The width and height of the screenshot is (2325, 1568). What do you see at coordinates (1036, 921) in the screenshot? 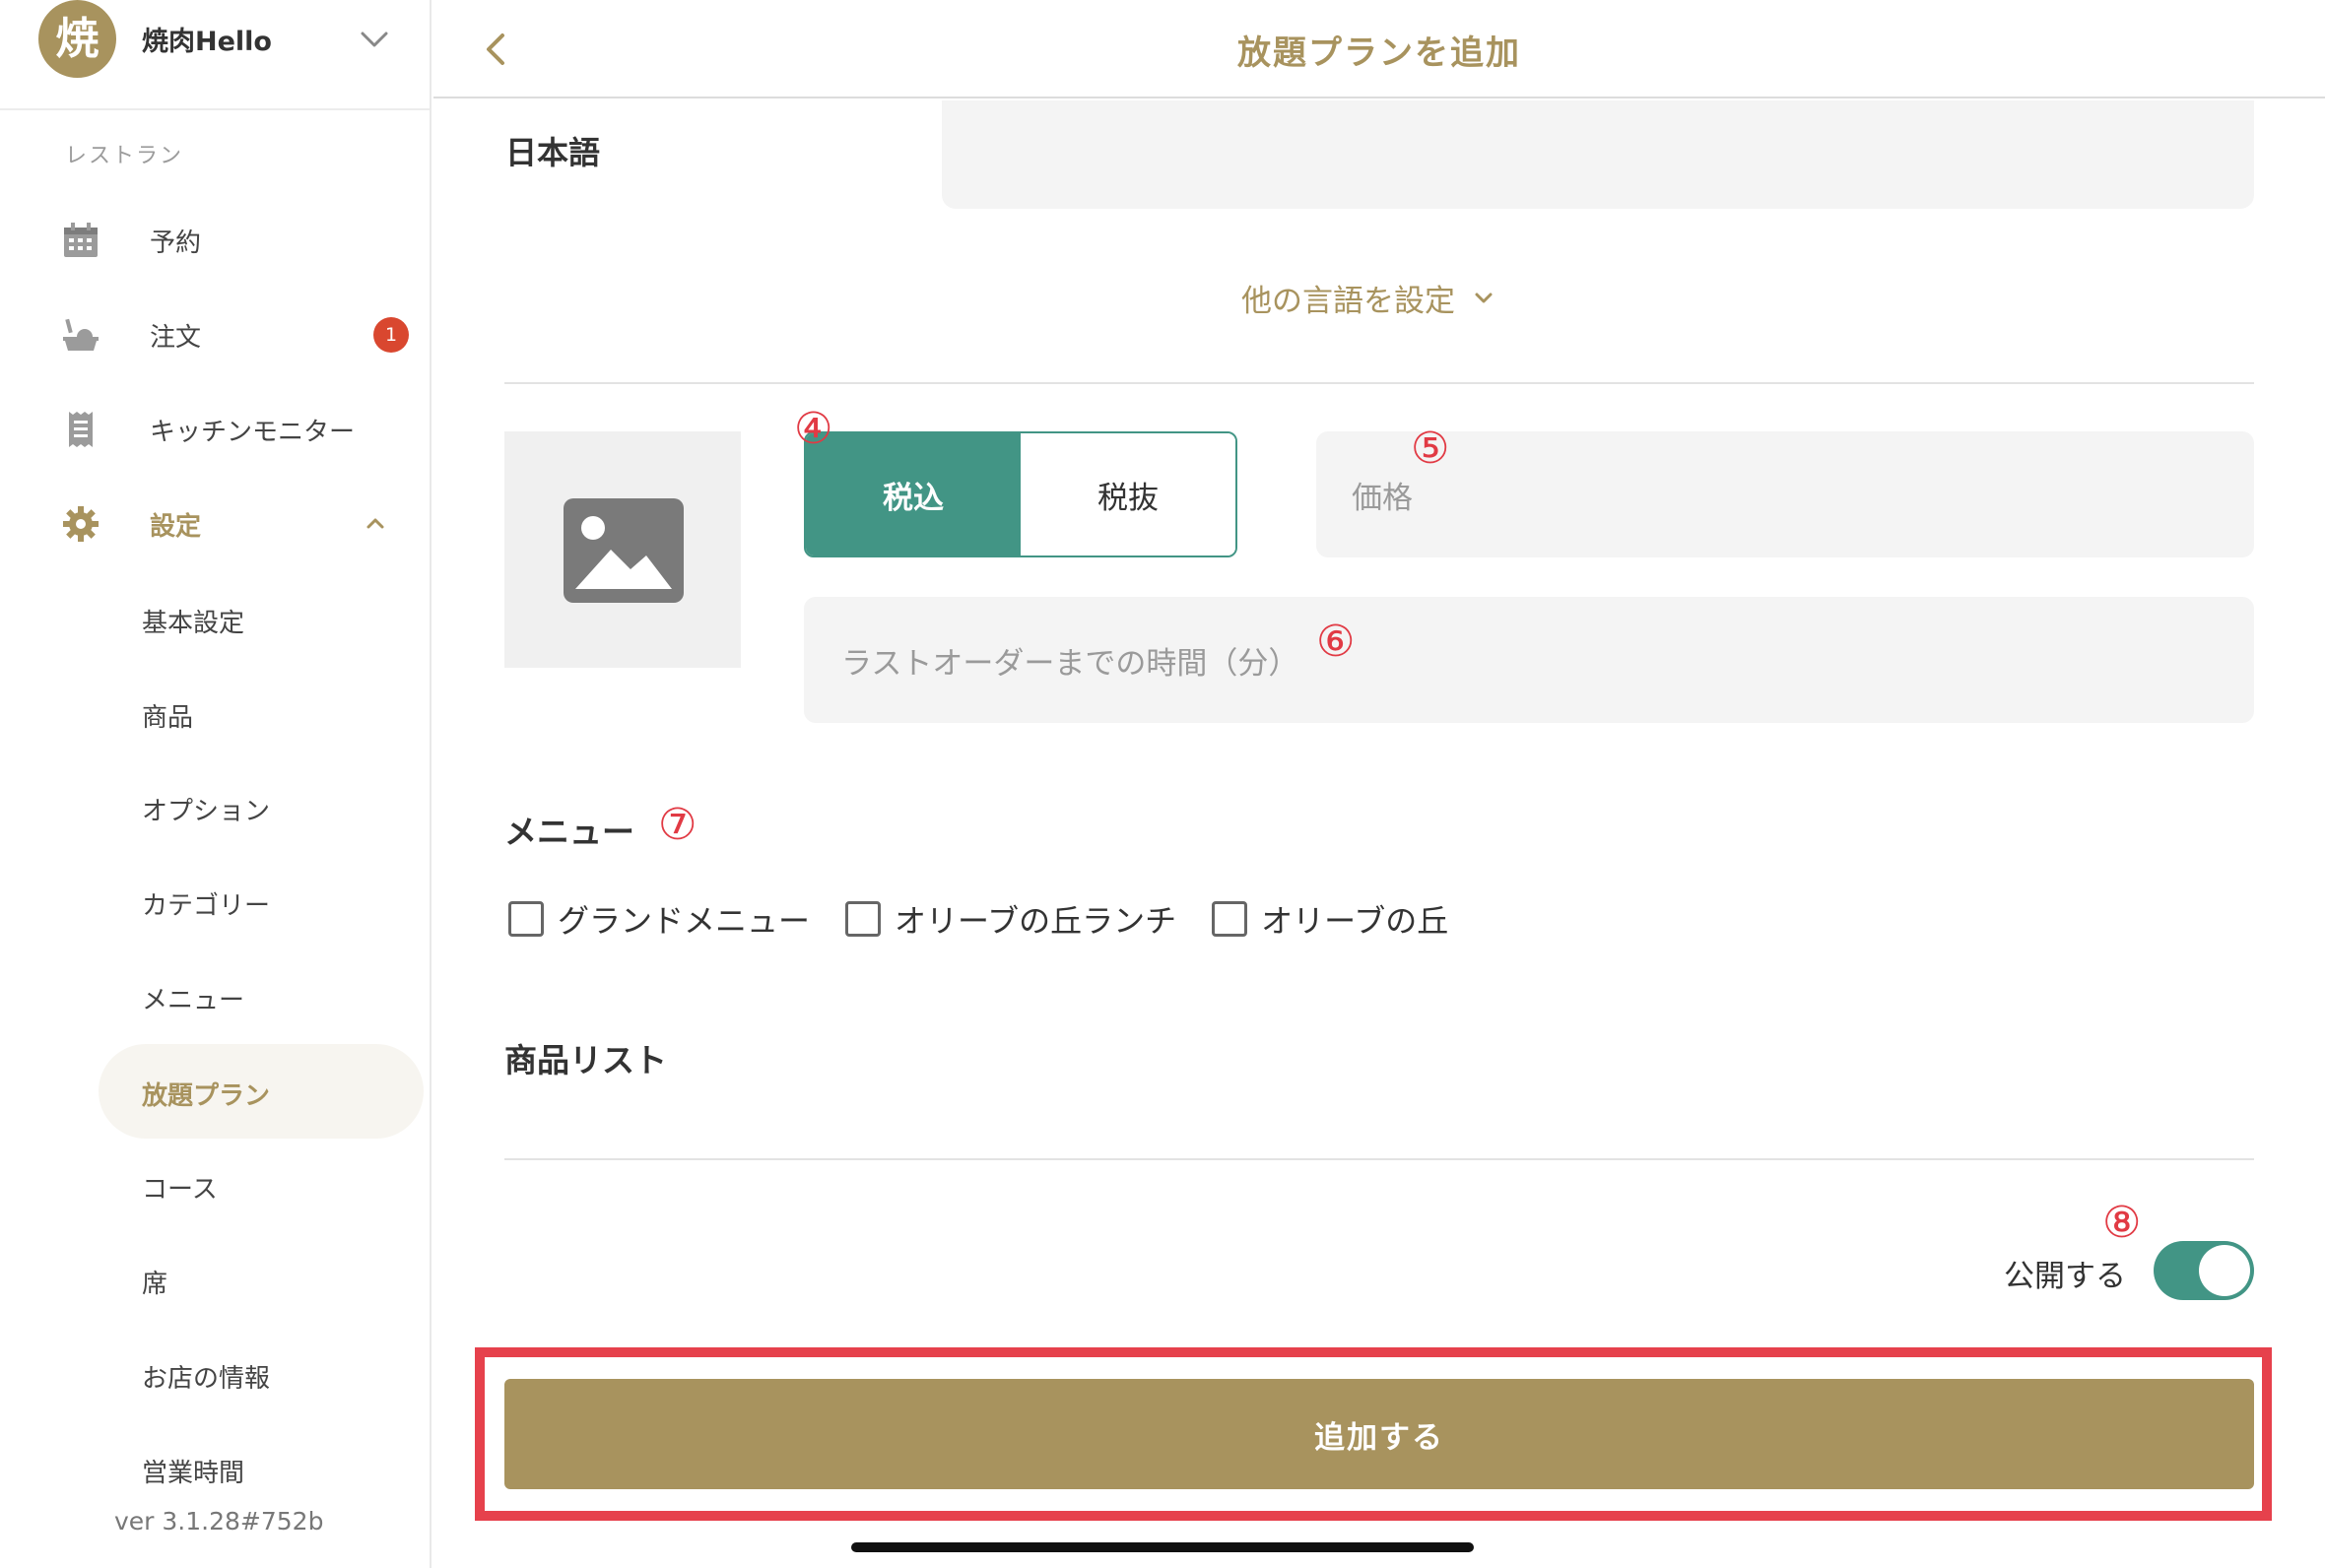
I see `checkbox-label: オリーブの丘ランチ` at bounding box center [1036, 921].